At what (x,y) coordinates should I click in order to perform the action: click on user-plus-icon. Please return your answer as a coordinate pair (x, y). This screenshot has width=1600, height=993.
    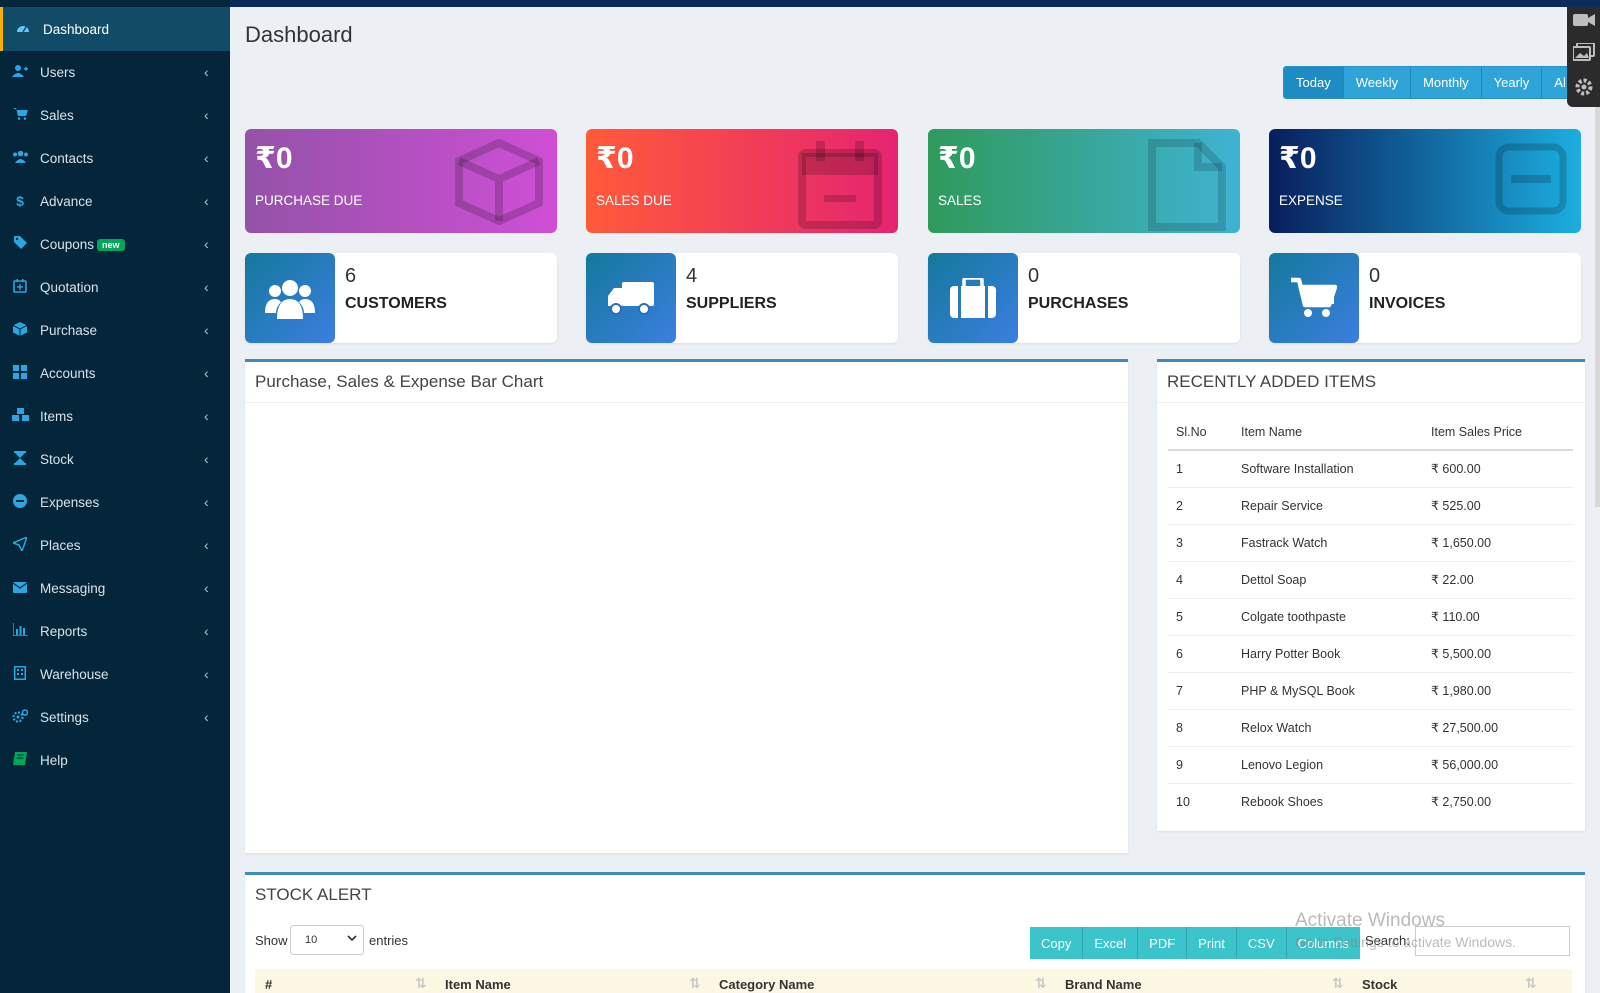
    Looking at the image, I should click on (20, 72).